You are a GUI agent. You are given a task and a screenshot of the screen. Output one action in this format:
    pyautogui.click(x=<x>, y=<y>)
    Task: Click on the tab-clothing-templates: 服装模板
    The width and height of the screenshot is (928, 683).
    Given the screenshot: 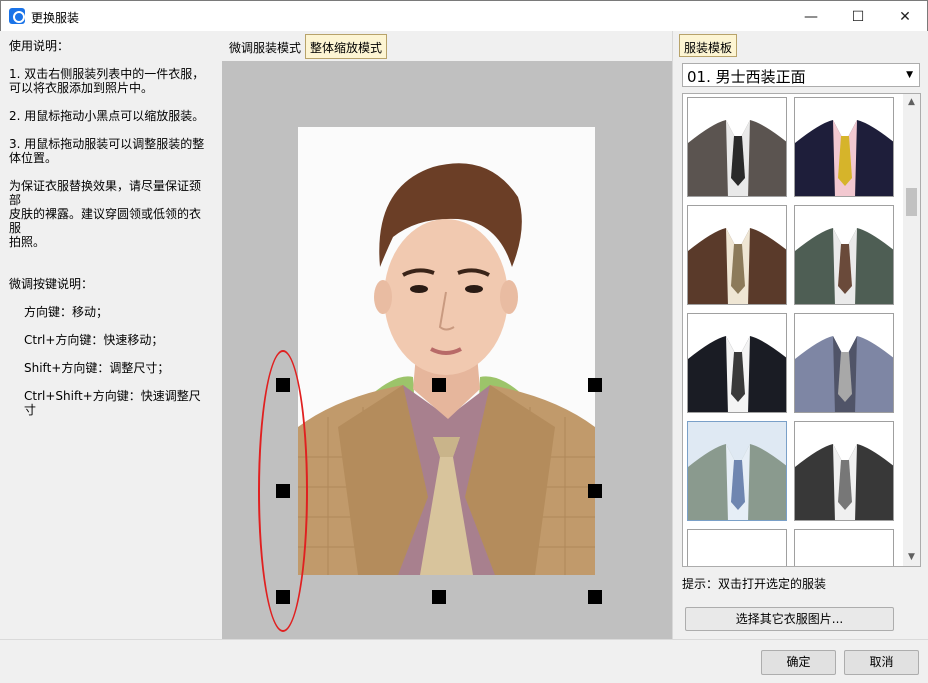 What is the action you would take?
    pyautogui.click(x=708, y=45)
    